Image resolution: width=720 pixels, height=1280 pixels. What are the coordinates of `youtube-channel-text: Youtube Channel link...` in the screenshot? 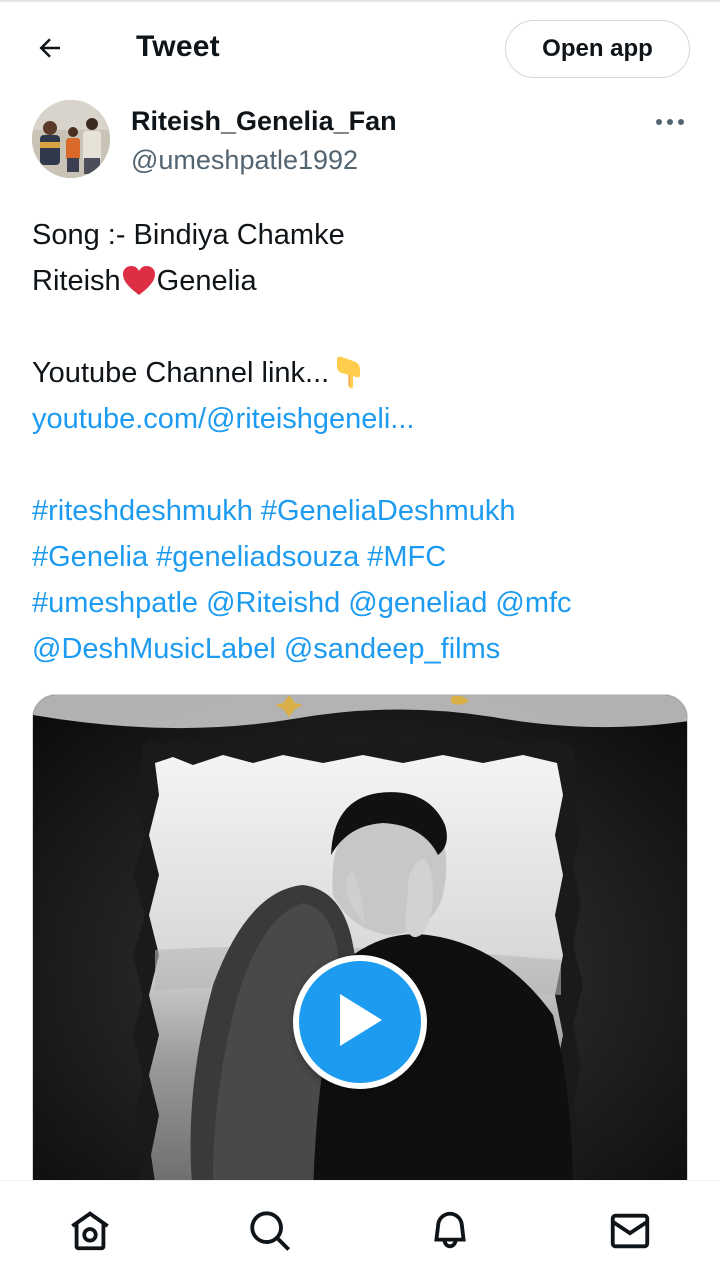 It's located at (181, 373).